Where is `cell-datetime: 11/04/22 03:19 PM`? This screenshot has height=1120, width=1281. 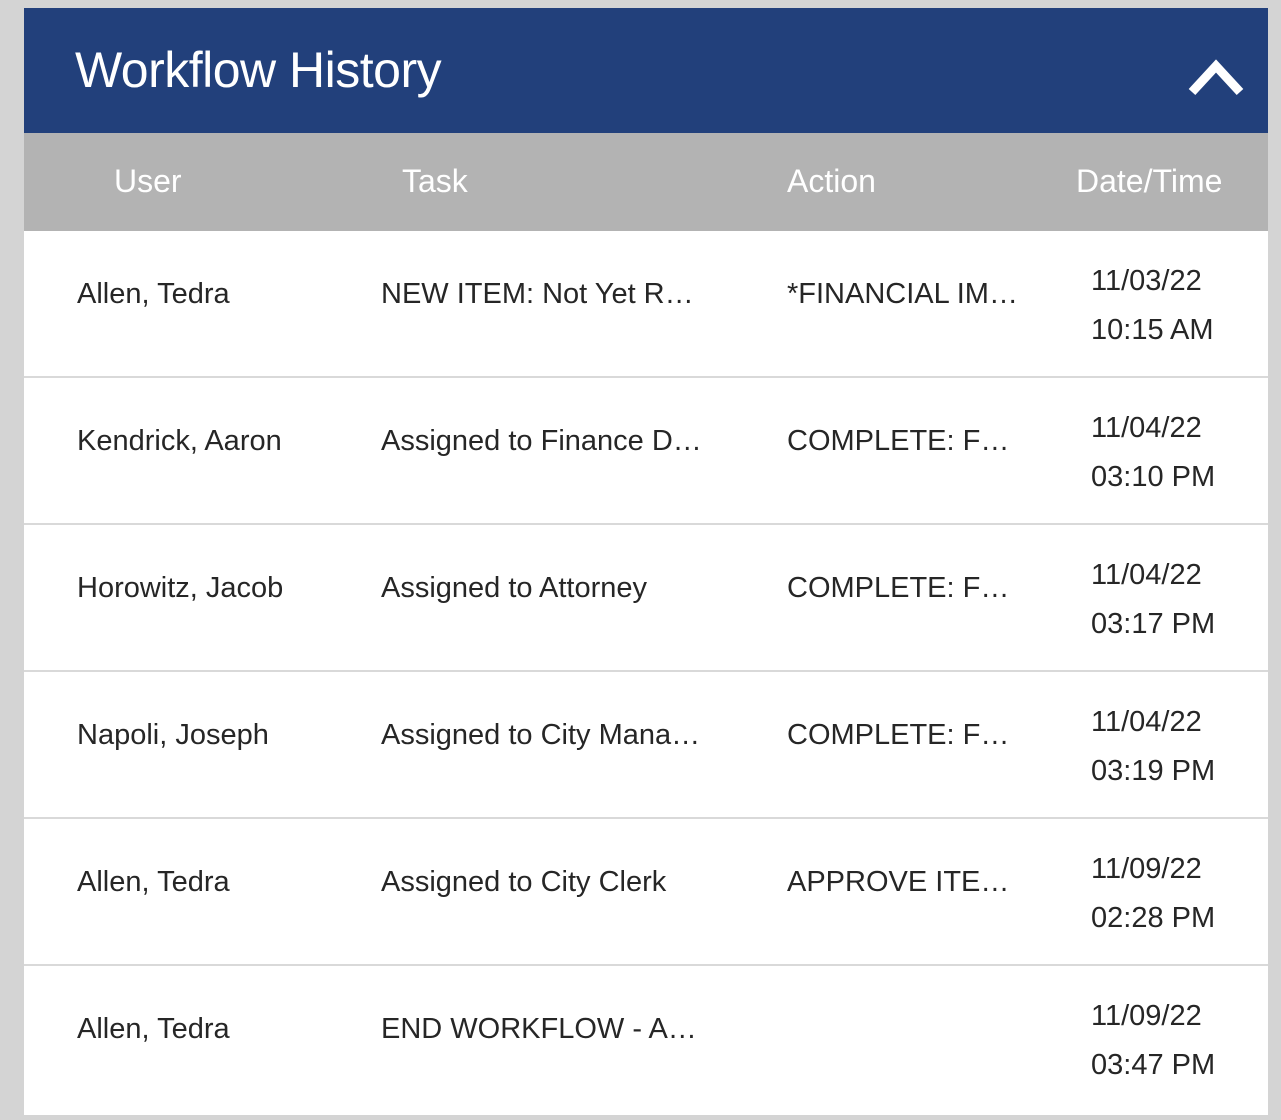 cell-datetime: 11/04/22 03:19 PM is located at coordinates (1153, 747).